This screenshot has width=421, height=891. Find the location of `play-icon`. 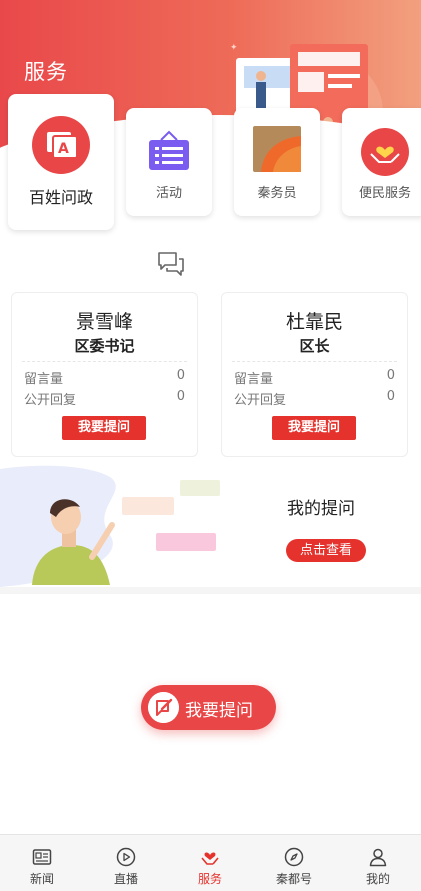

play-icon is located at coordinates (126, 857).